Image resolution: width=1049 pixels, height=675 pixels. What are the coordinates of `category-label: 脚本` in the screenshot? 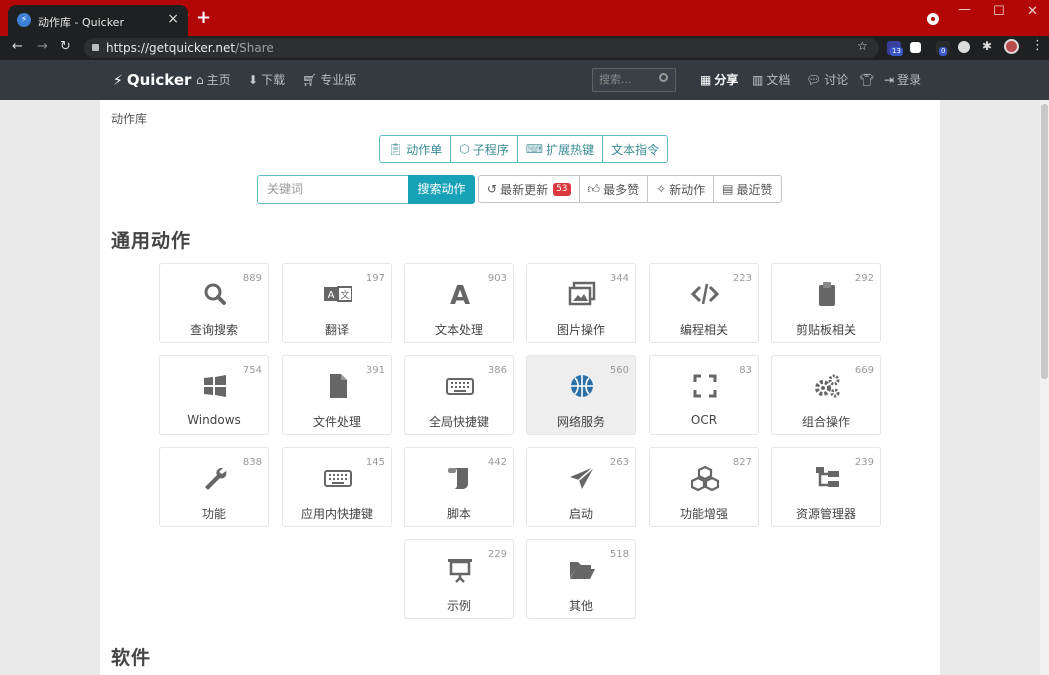 It's located at (458, 514).